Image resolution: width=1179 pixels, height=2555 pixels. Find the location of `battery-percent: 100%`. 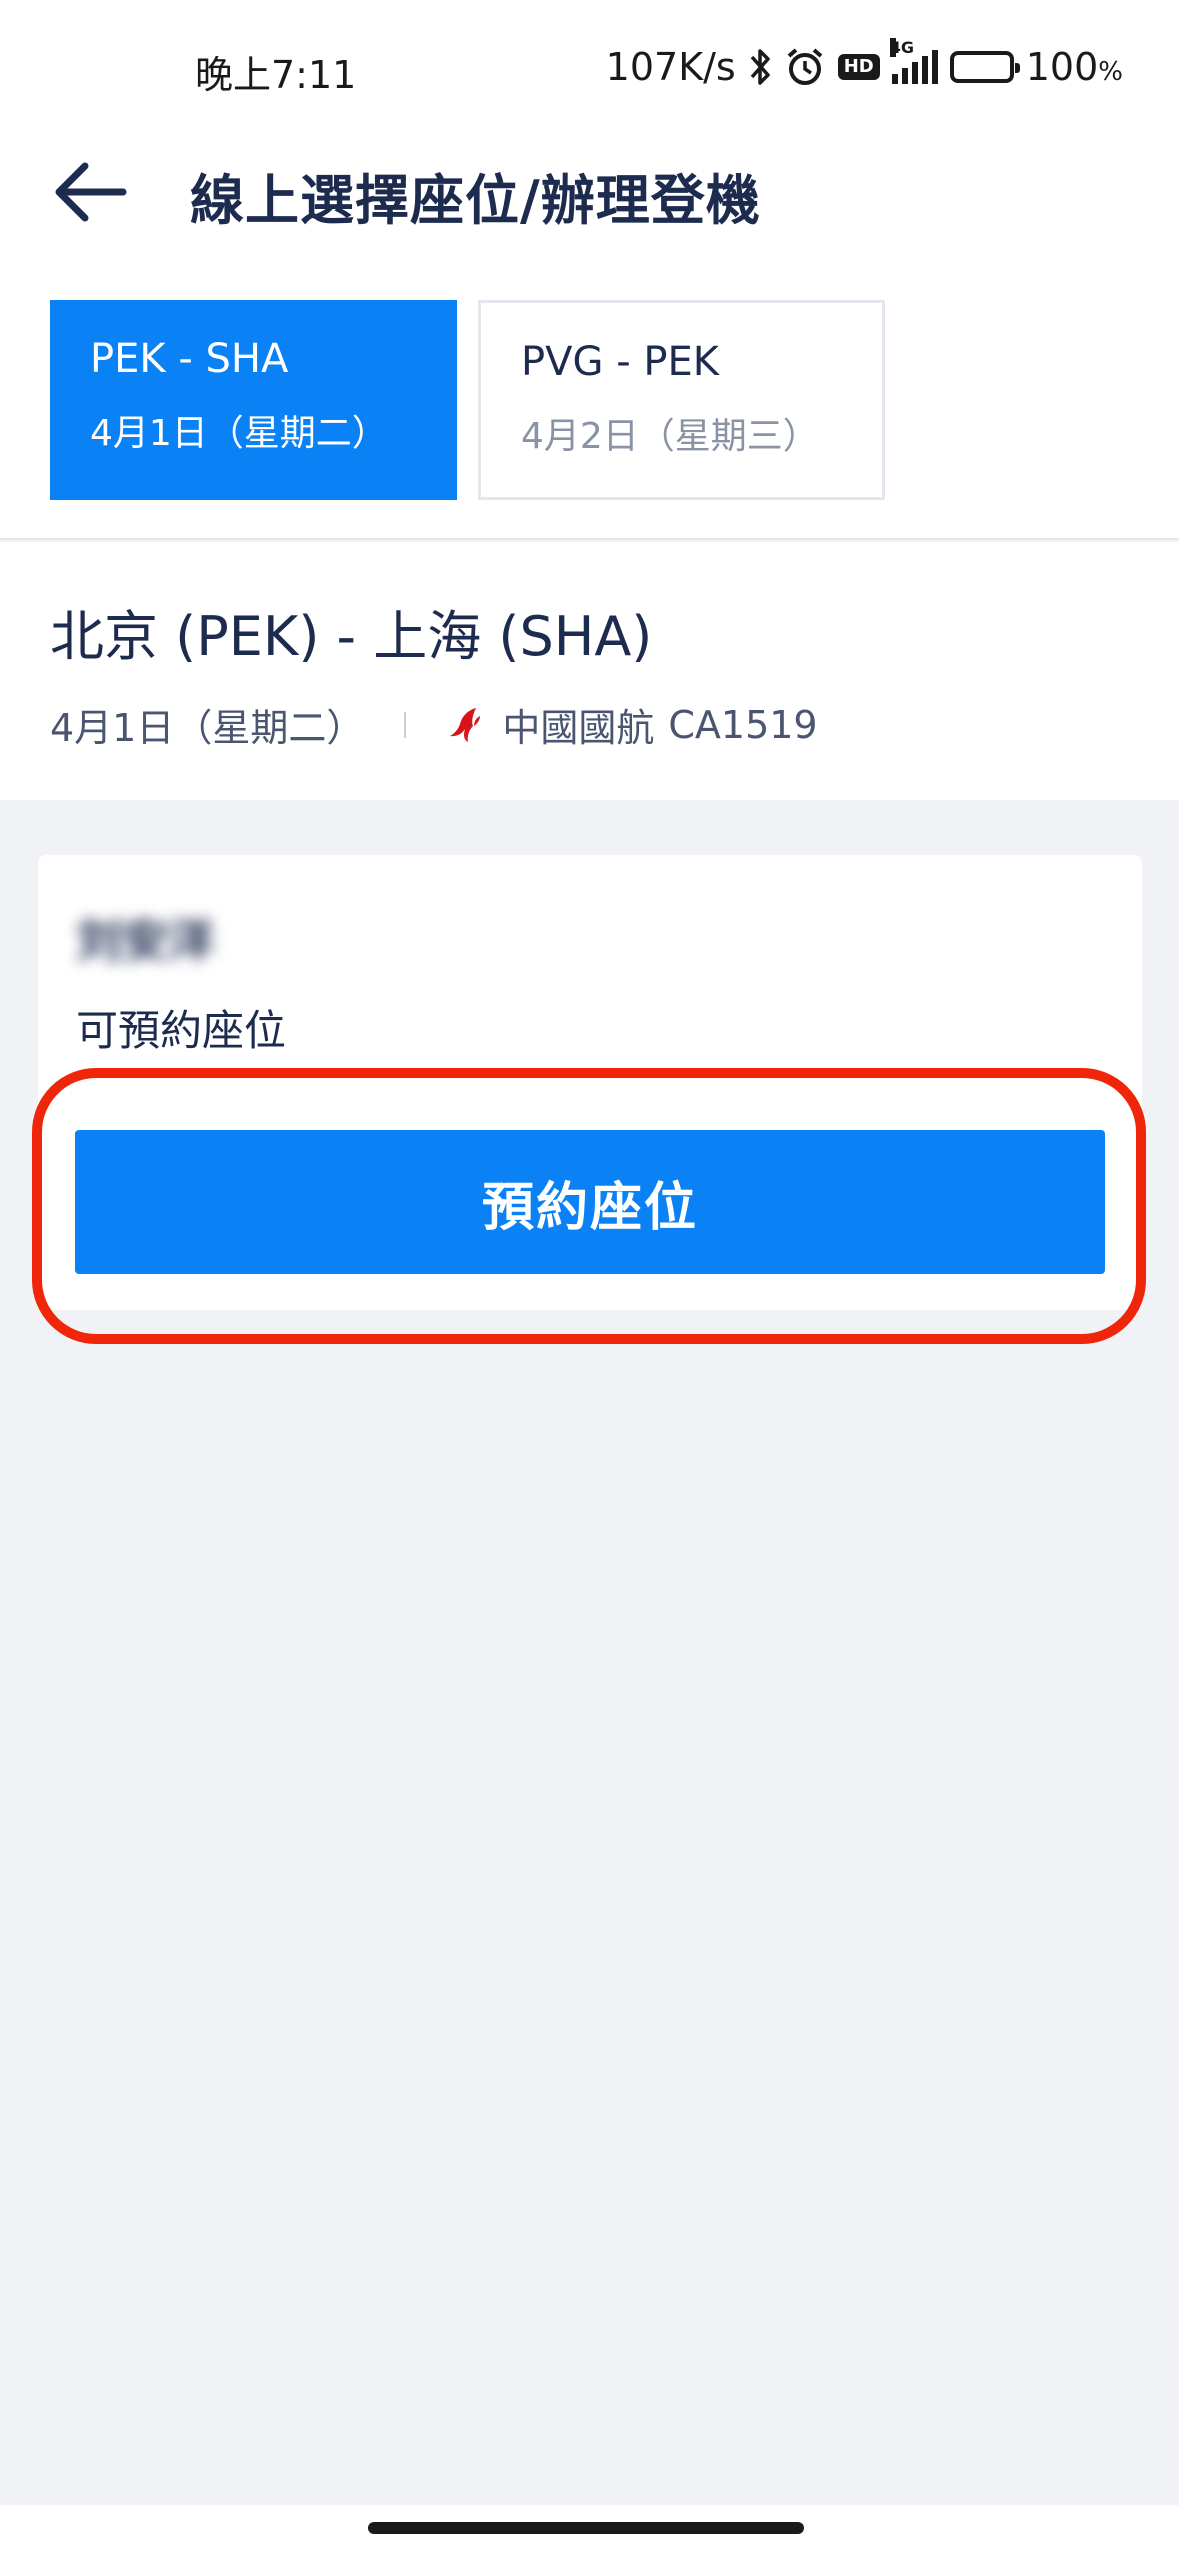

battery-percent: 100% is located at coordinates (1074, 67).